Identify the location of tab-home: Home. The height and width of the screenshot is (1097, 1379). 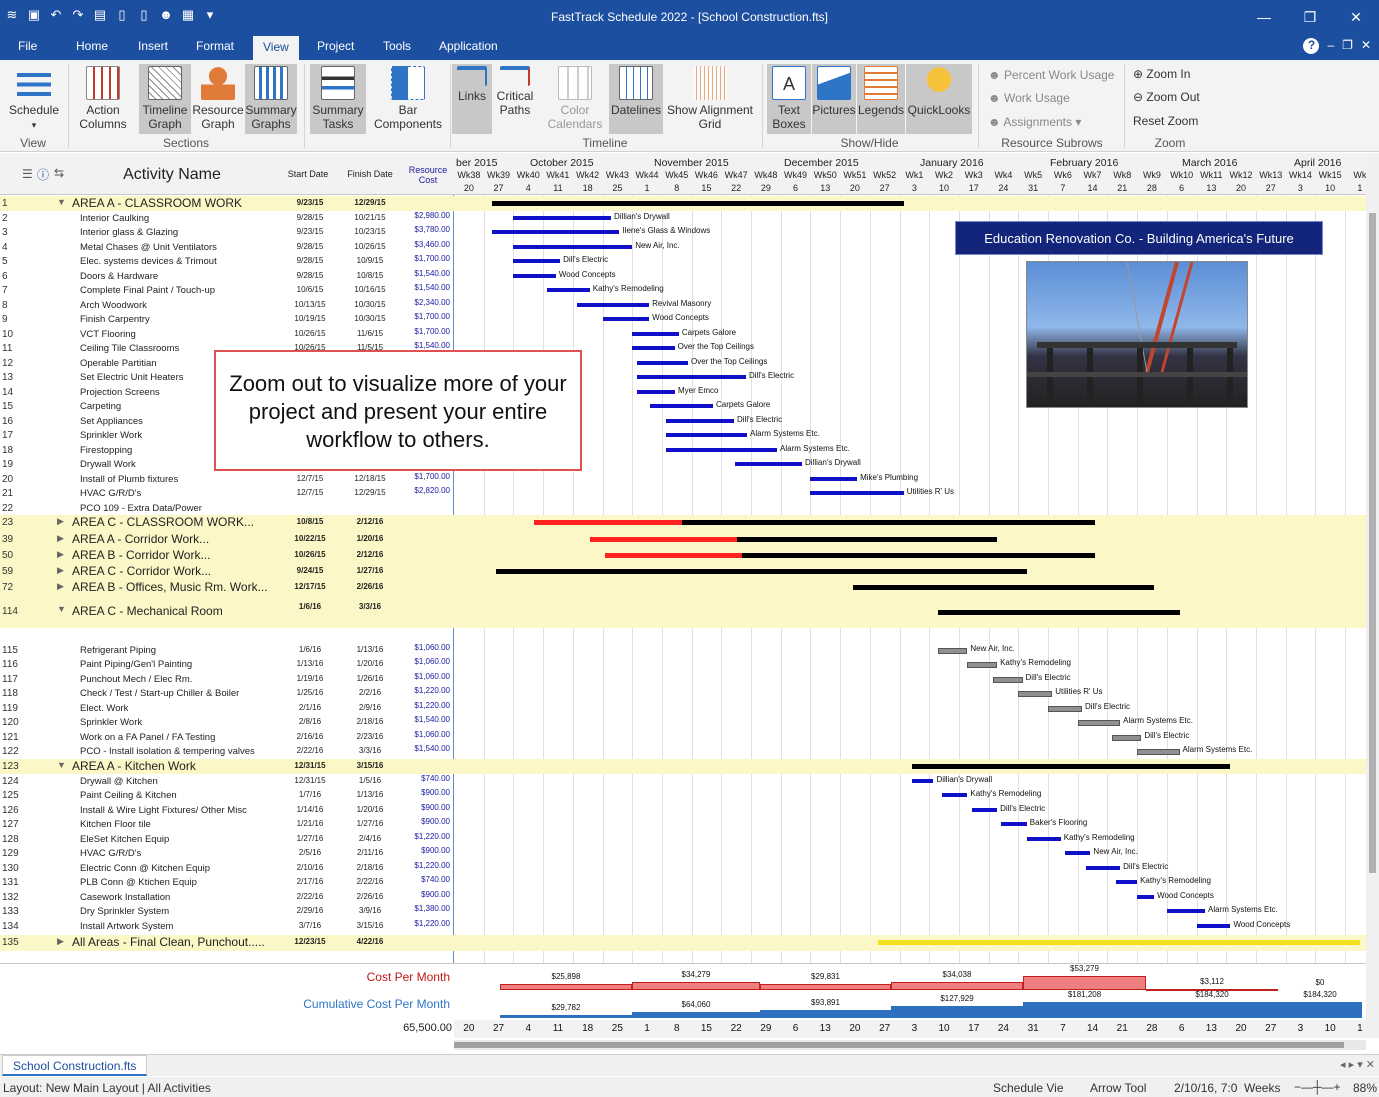
(92, 46).